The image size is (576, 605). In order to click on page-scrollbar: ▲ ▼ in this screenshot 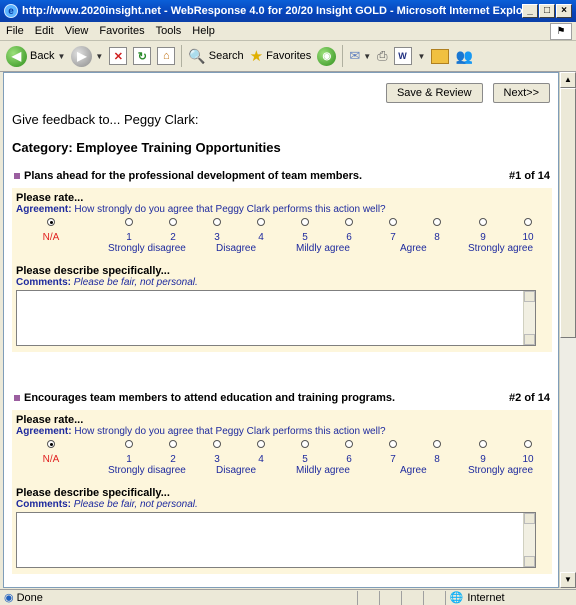, I will do `click(567, 330)`.